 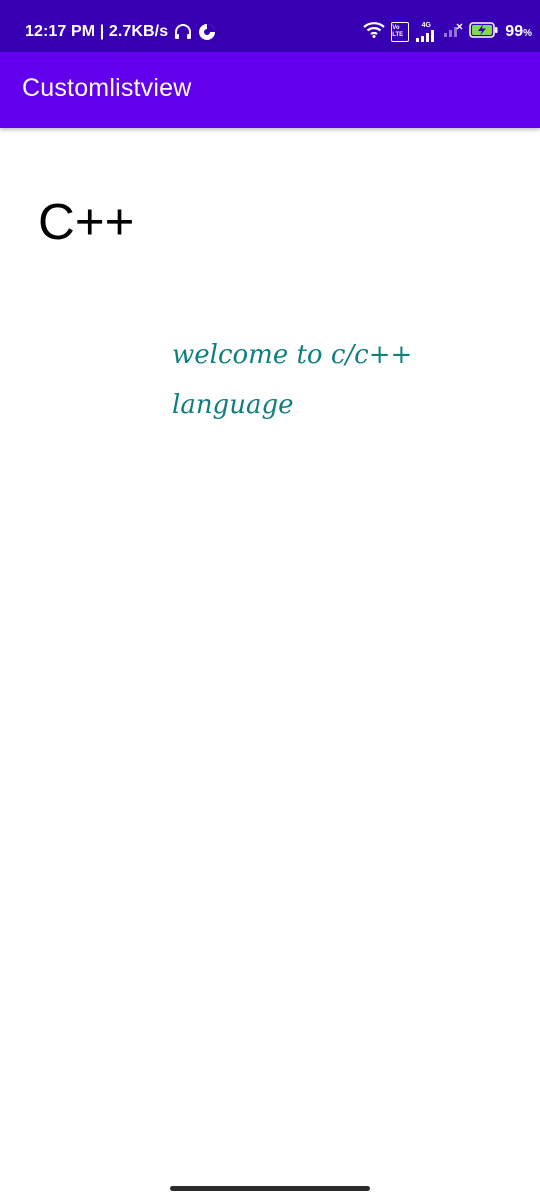 What do you see at coordinates (270, 26) in the screenshot?
I see `status-bar: 12:17 PM | 2.7KB/s Vo LTE 4G 99%` at bounding box center [270, 26].